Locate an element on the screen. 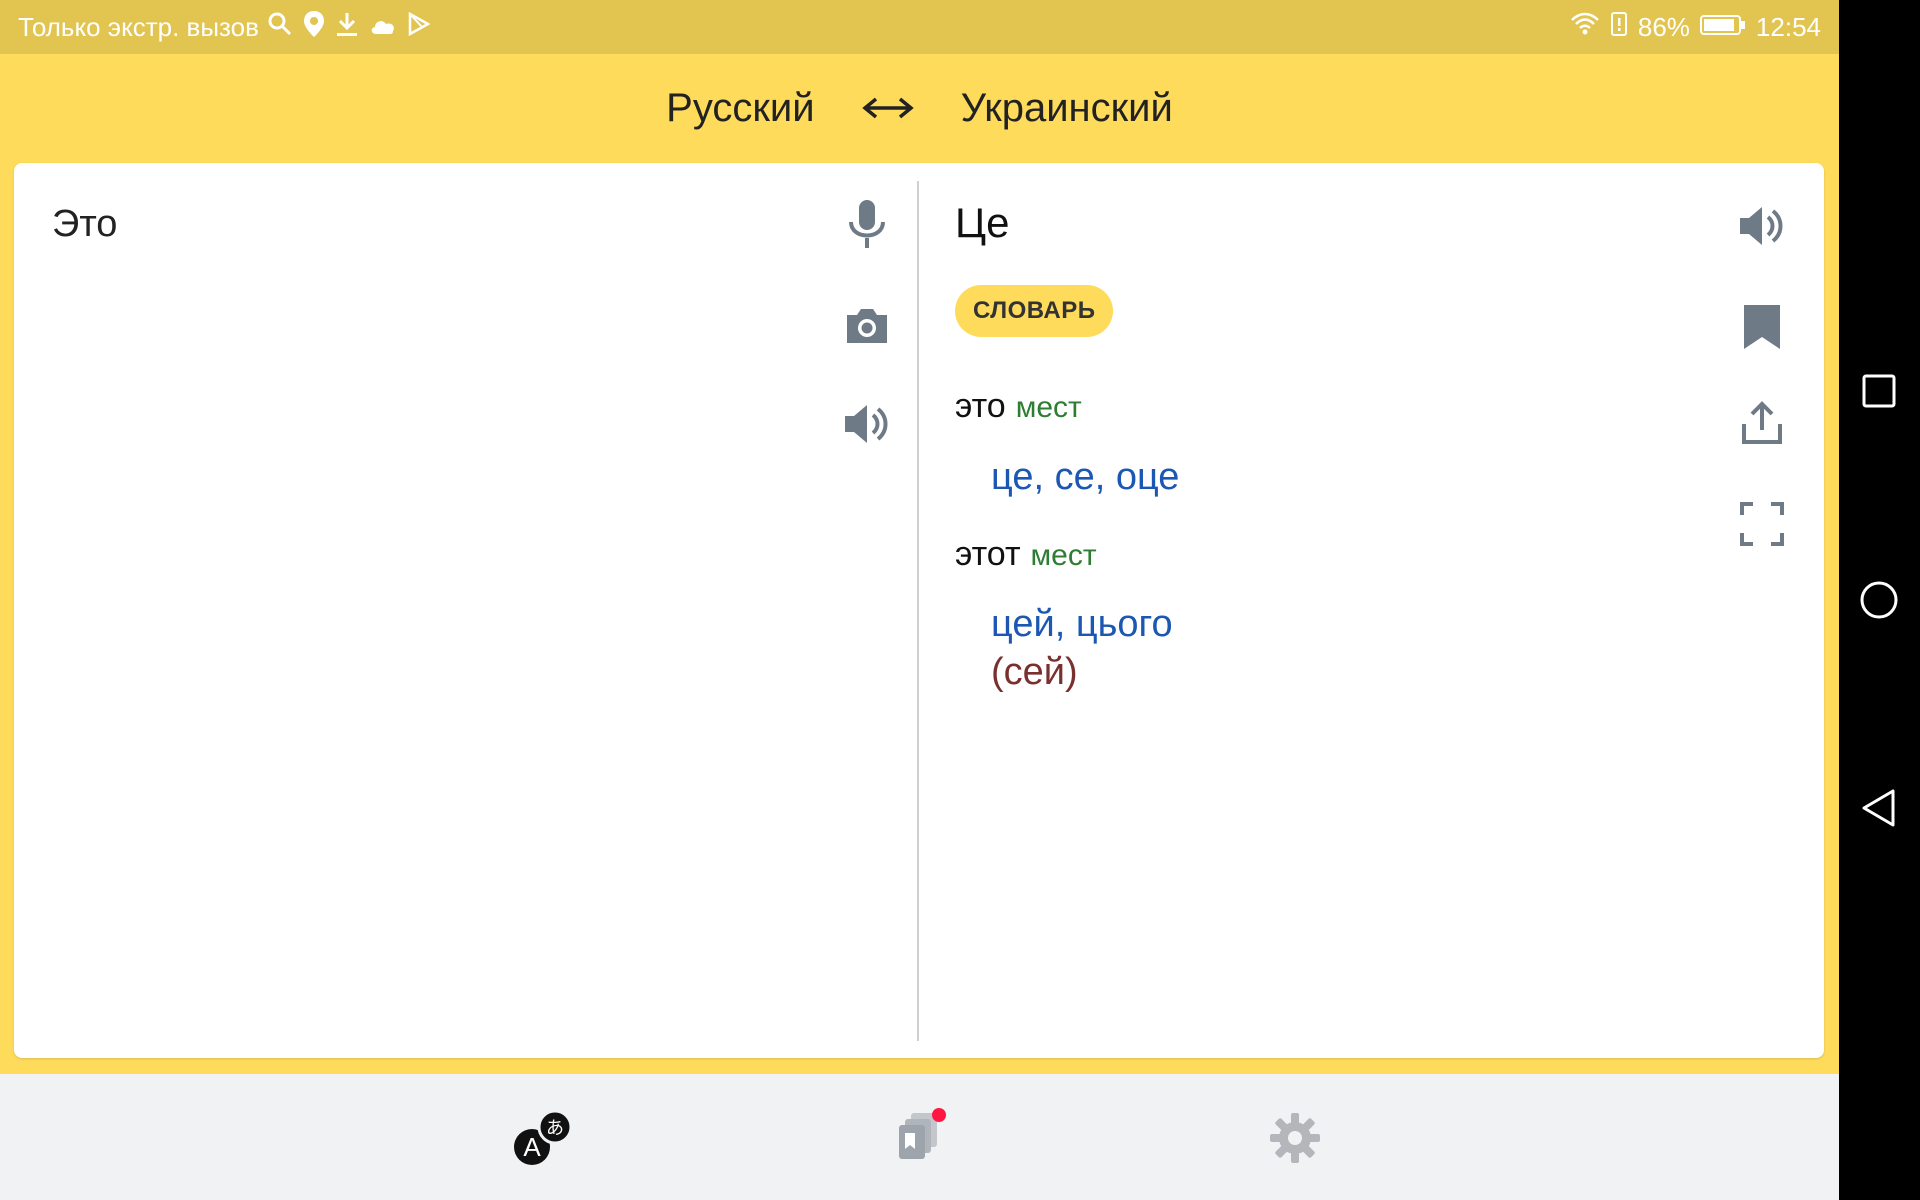  recent-apps-icon is located at coordinates (1879, 391).